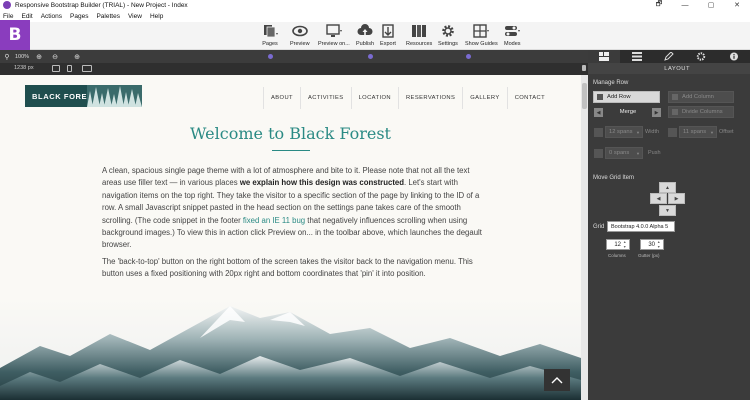 The height and width of the screenshot is (400, 750). What do you see at coordinates (26, 16) in the screenshot?
I see `menu-edit: Edit` at bounding box center [26, 16].